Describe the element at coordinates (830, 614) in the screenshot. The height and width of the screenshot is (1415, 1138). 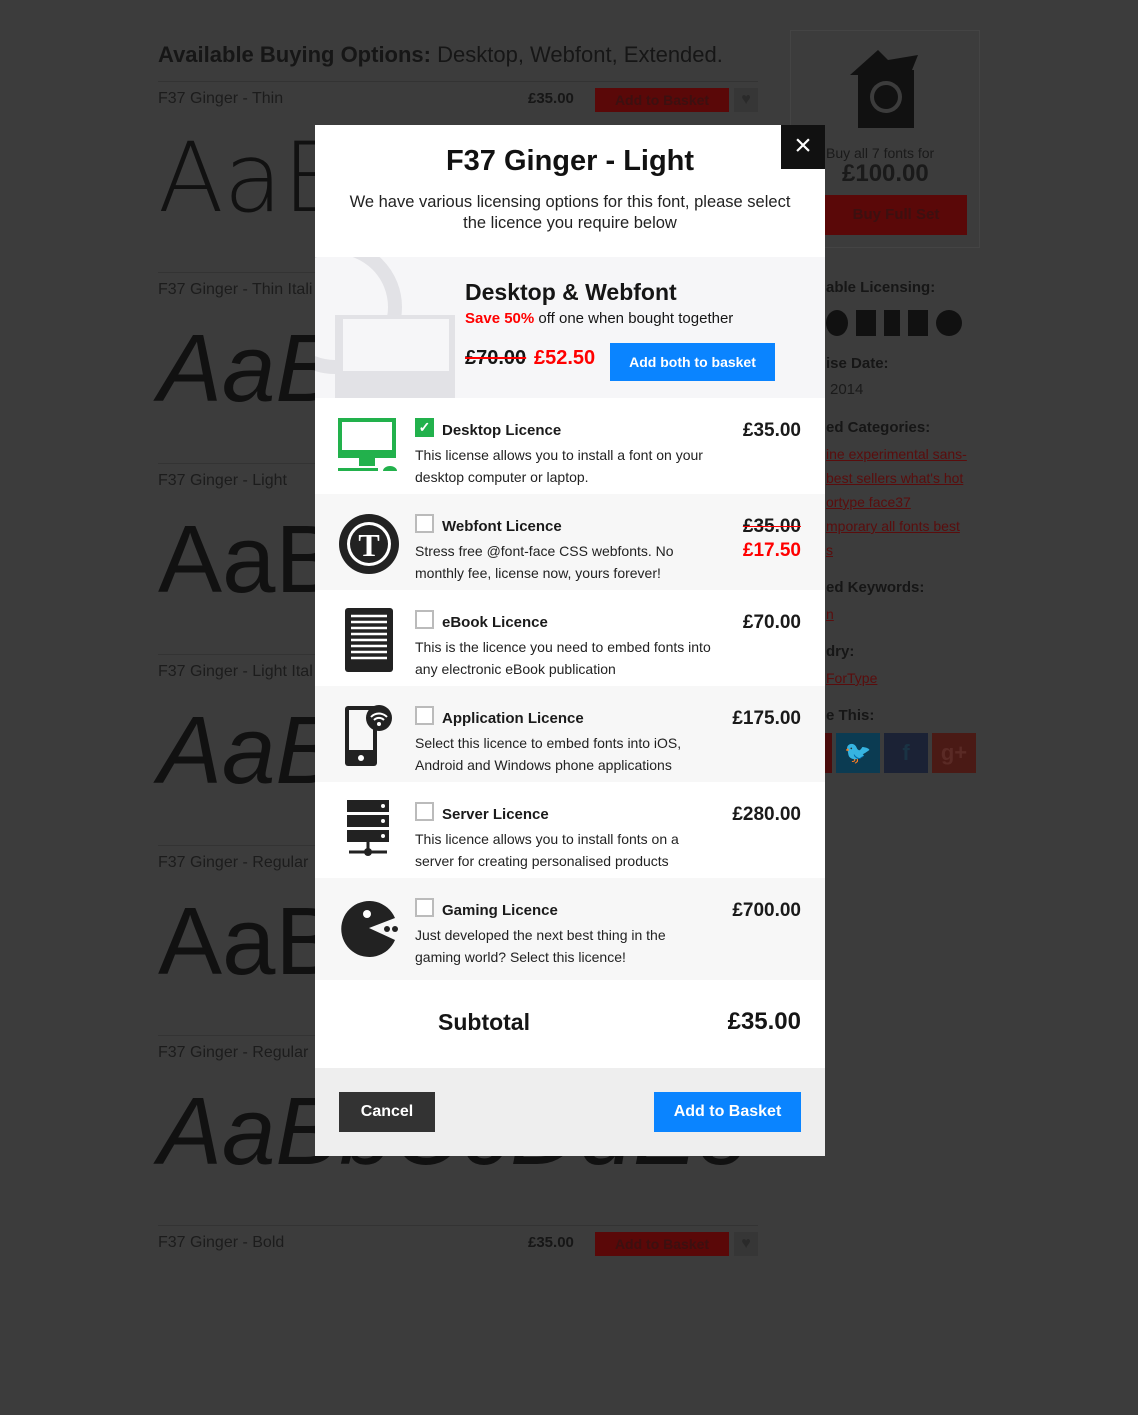
I see `keyword-link: n` at that location.